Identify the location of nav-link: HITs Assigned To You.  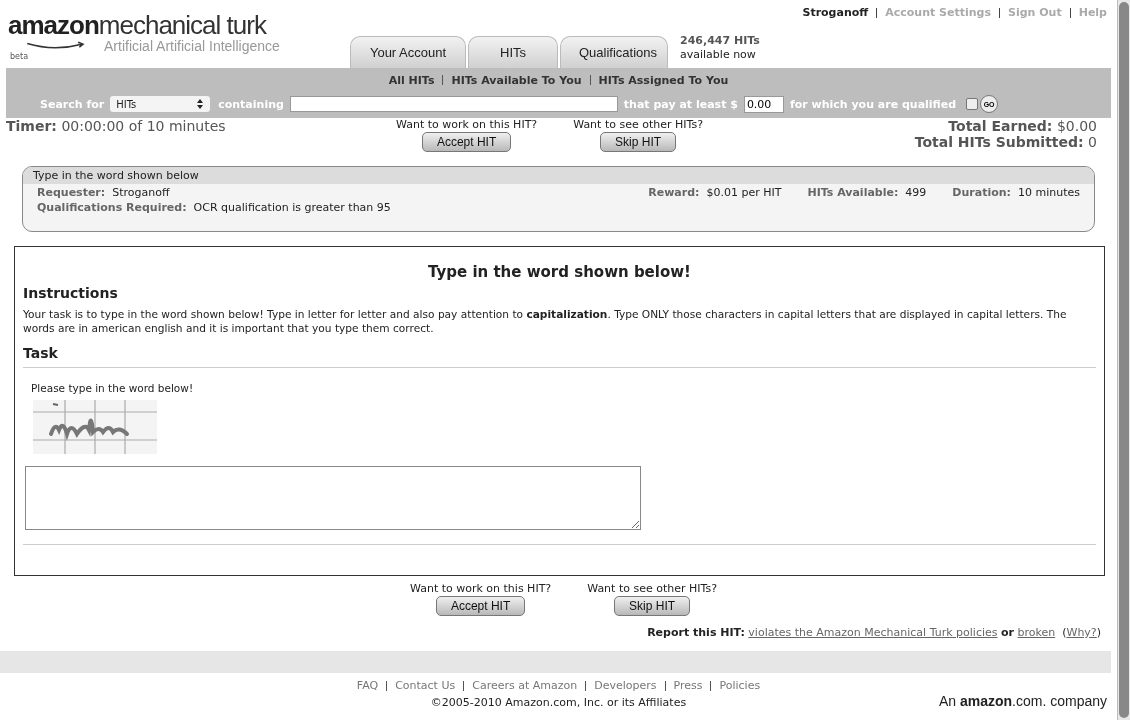
(663, 80).